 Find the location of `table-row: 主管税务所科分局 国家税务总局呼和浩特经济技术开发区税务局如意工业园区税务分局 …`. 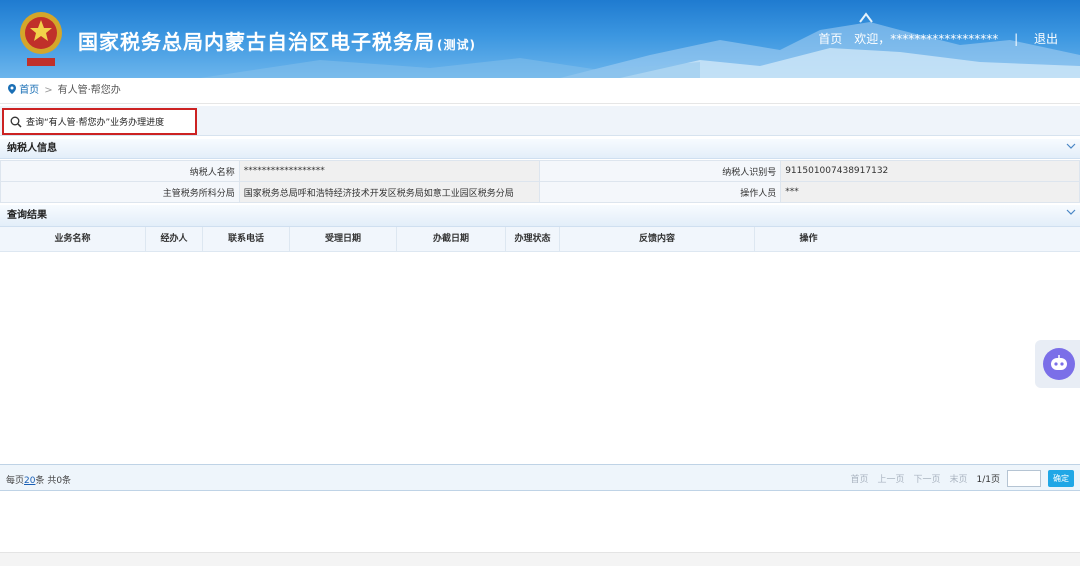

table-row: 主管税务所科分局 国家税务总局呼和浩特经济技术开发区税务局如意工业园区税务分局 … is located at coordinates (540, 192).